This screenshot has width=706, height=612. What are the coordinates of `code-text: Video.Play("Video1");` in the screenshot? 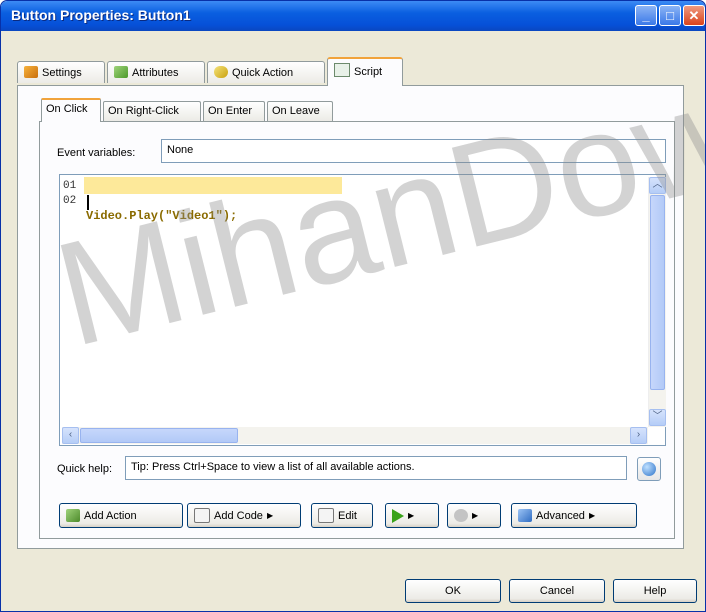 It's located at (161, 231).